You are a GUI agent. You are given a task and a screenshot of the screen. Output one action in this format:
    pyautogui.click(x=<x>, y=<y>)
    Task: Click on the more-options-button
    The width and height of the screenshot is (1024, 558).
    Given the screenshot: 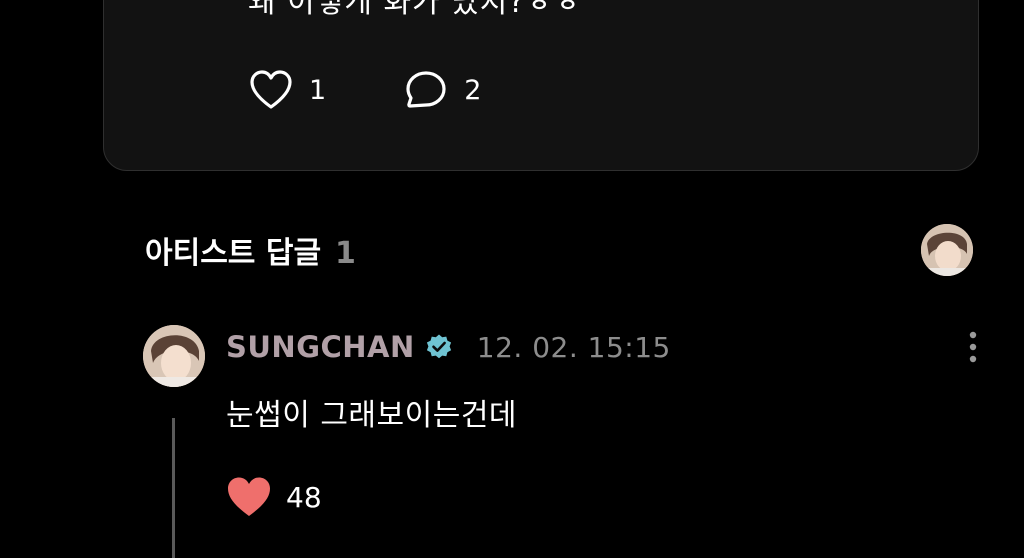 What is the action you would take?
    pyautogui.click(x=973, y=348)
    